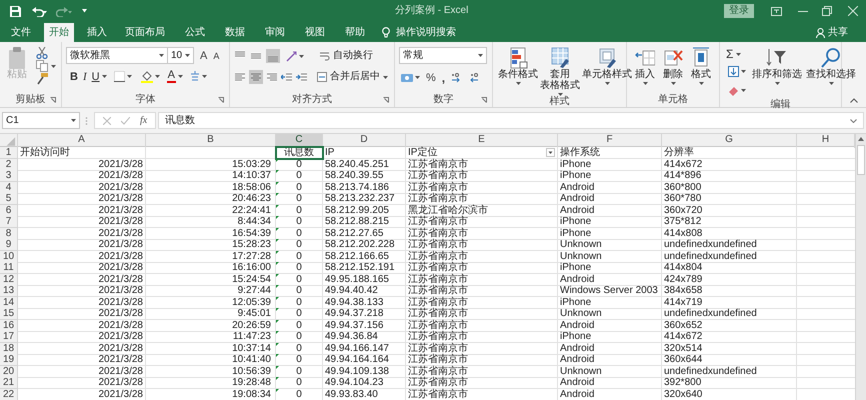 The image size is (866, 400). Describe the element at coordinates (204, 56) in the screenshot. I see `grow-font-button: A` at that location.